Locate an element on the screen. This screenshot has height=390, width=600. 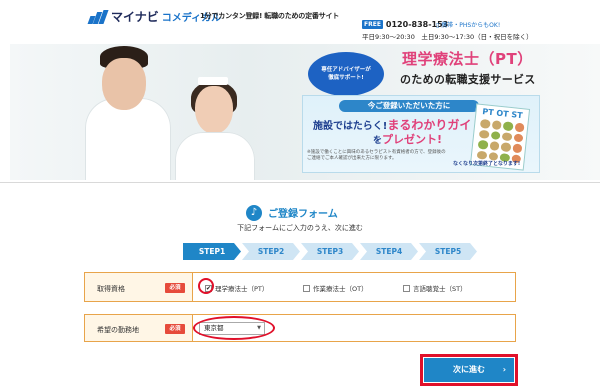
checkbox-st is located at coordinates (406, 288).